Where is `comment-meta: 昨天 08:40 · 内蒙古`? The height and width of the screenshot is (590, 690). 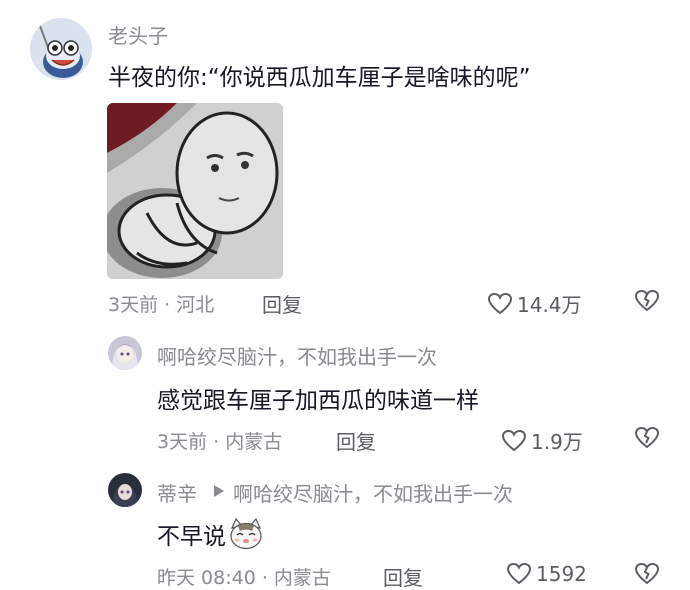
comment-meta: 昨天 08:40 · 内蒙古 is located at coordinates (244, 578).